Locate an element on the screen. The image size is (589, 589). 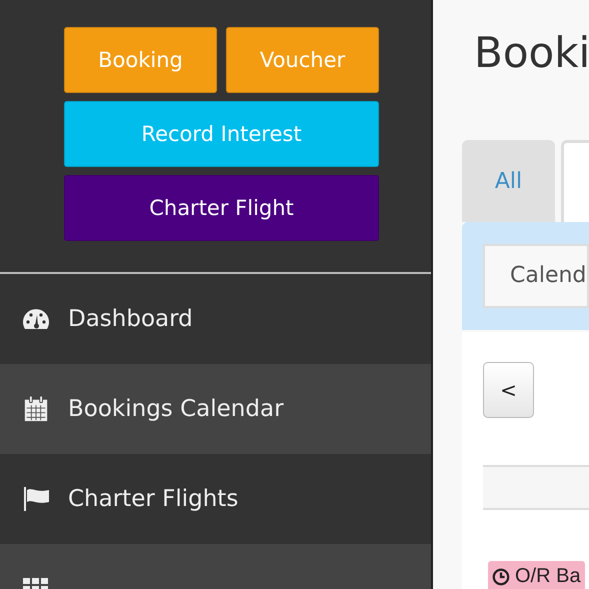
clock-icon is located at coordinates (501, 577).